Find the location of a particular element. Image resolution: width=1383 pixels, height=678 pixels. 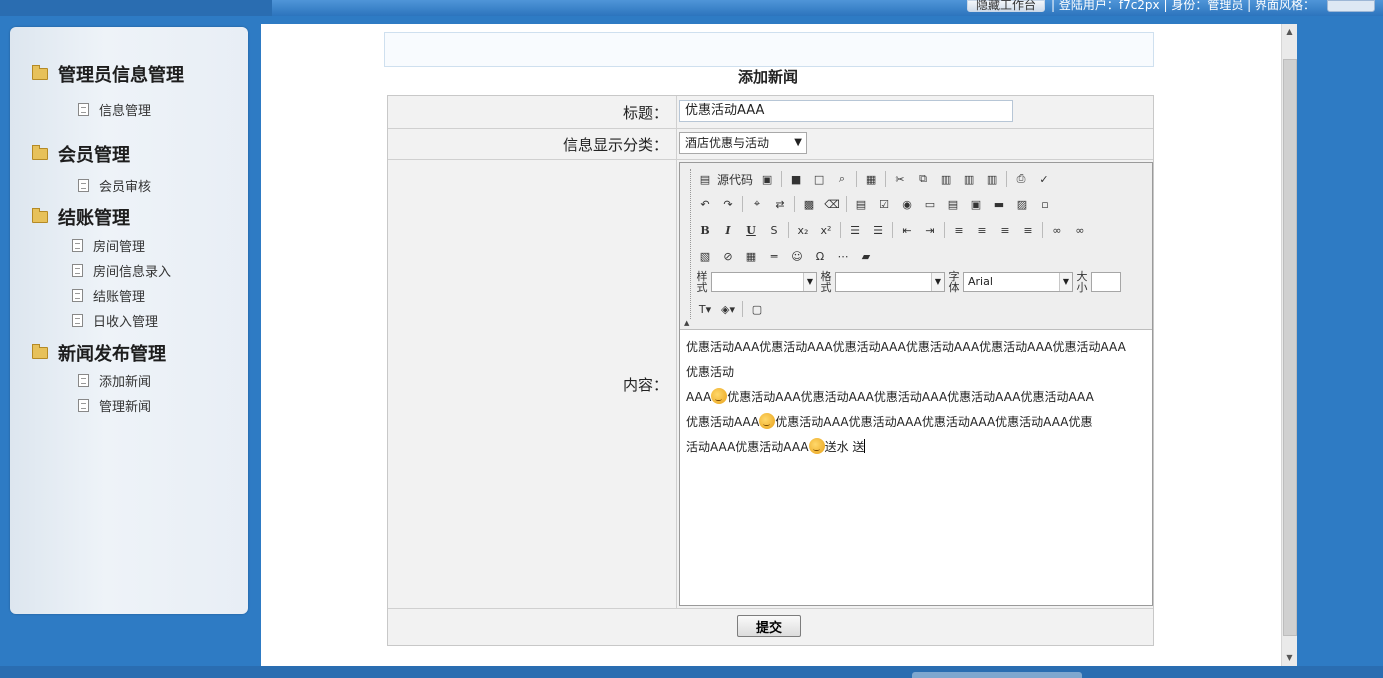

text-color-icon: T▾ is located at coordinates (705, 309).